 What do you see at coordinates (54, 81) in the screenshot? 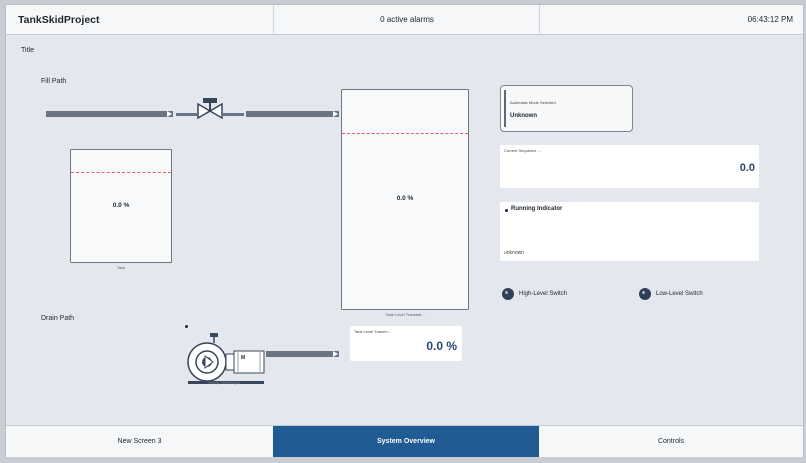
I see `fill-path-label: Fill Path` at bounding box center [54, 81].